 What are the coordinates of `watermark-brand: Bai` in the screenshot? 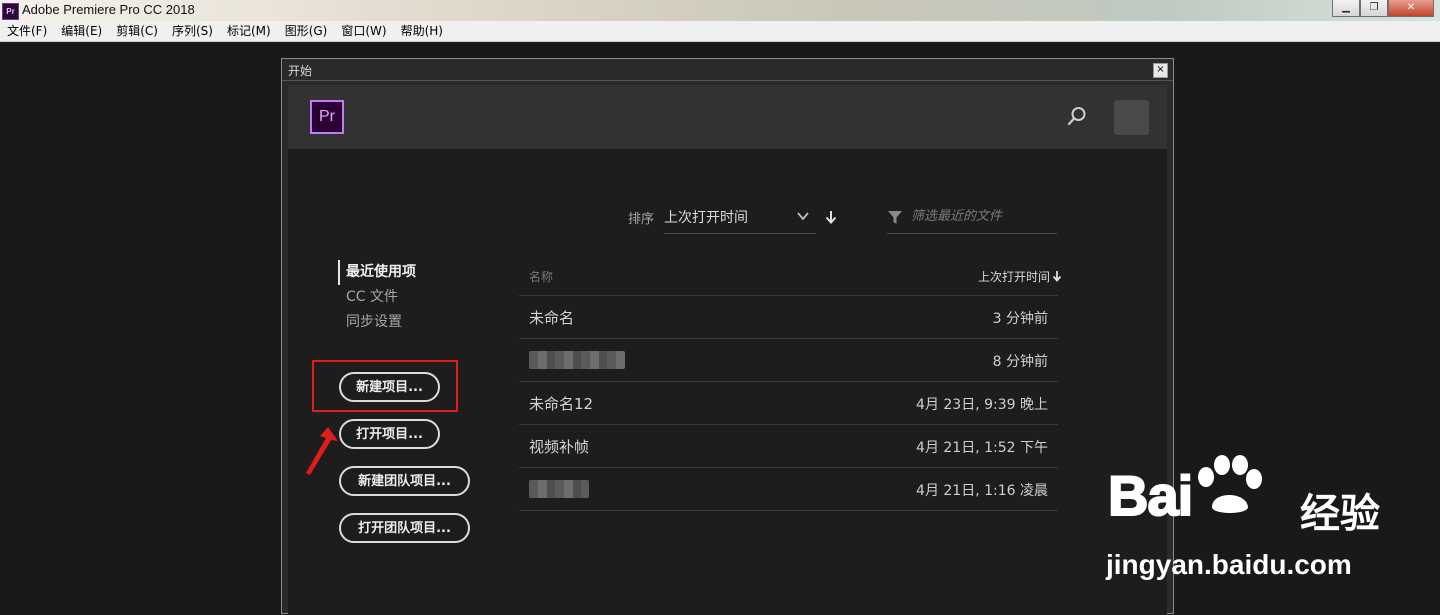 It's located at (1150, 495).